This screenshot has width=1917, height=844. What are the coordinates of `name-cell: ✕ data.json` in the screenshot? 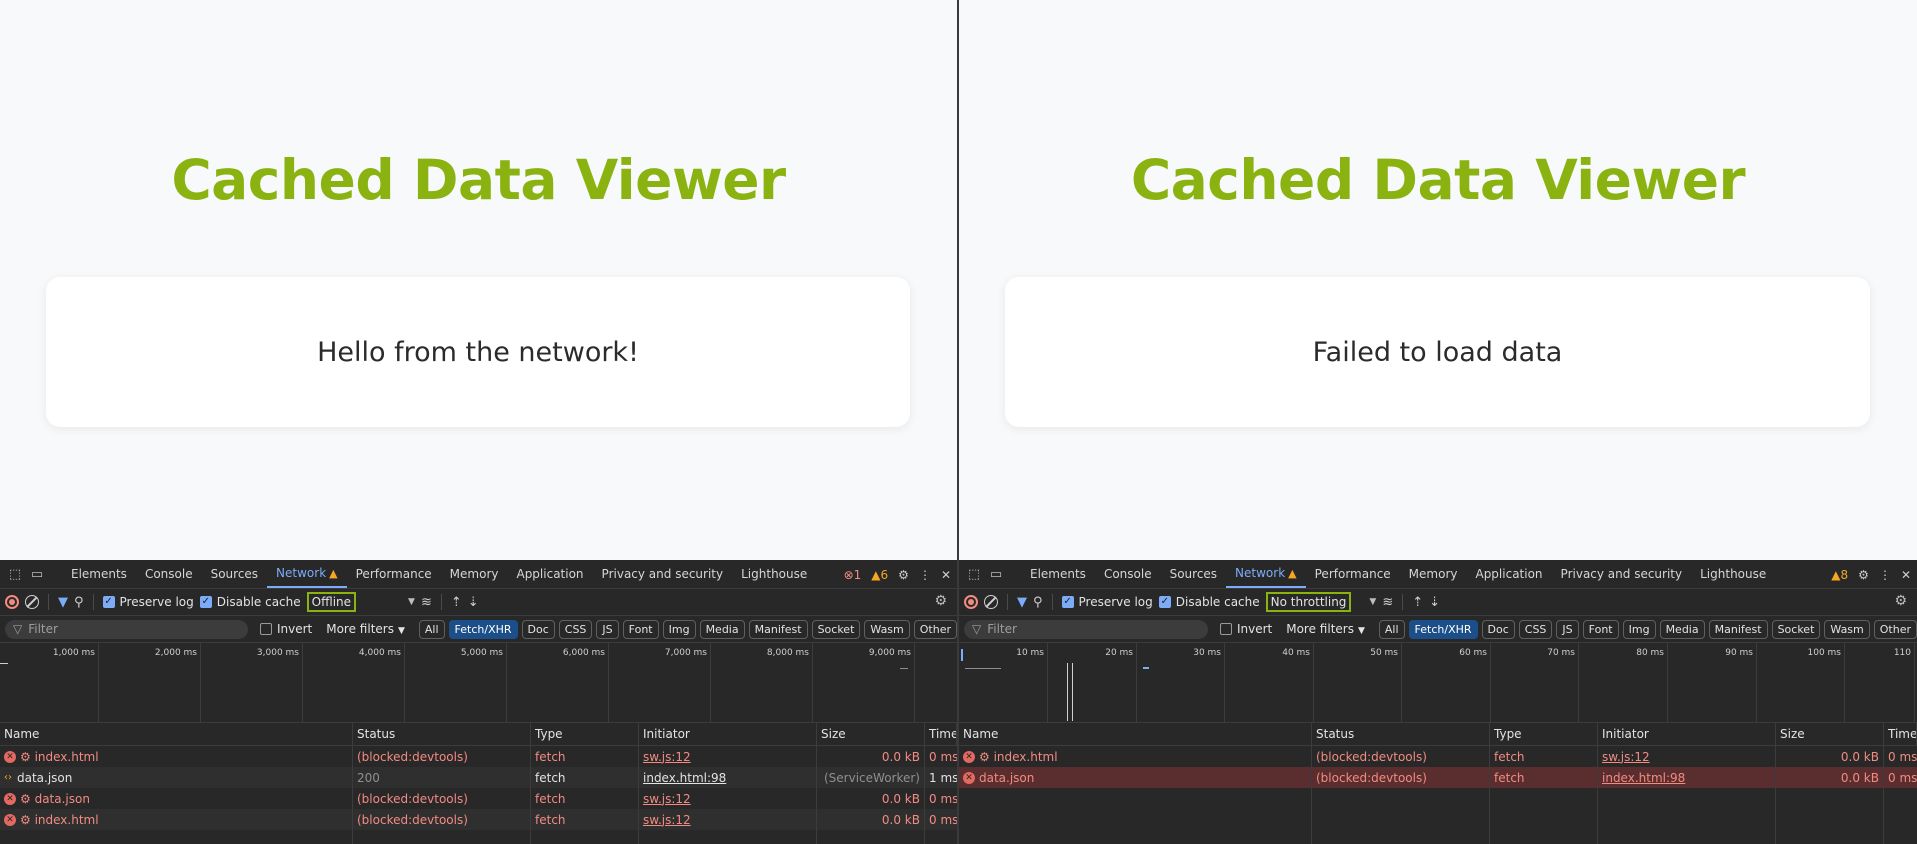 It's located at (1135, 777).